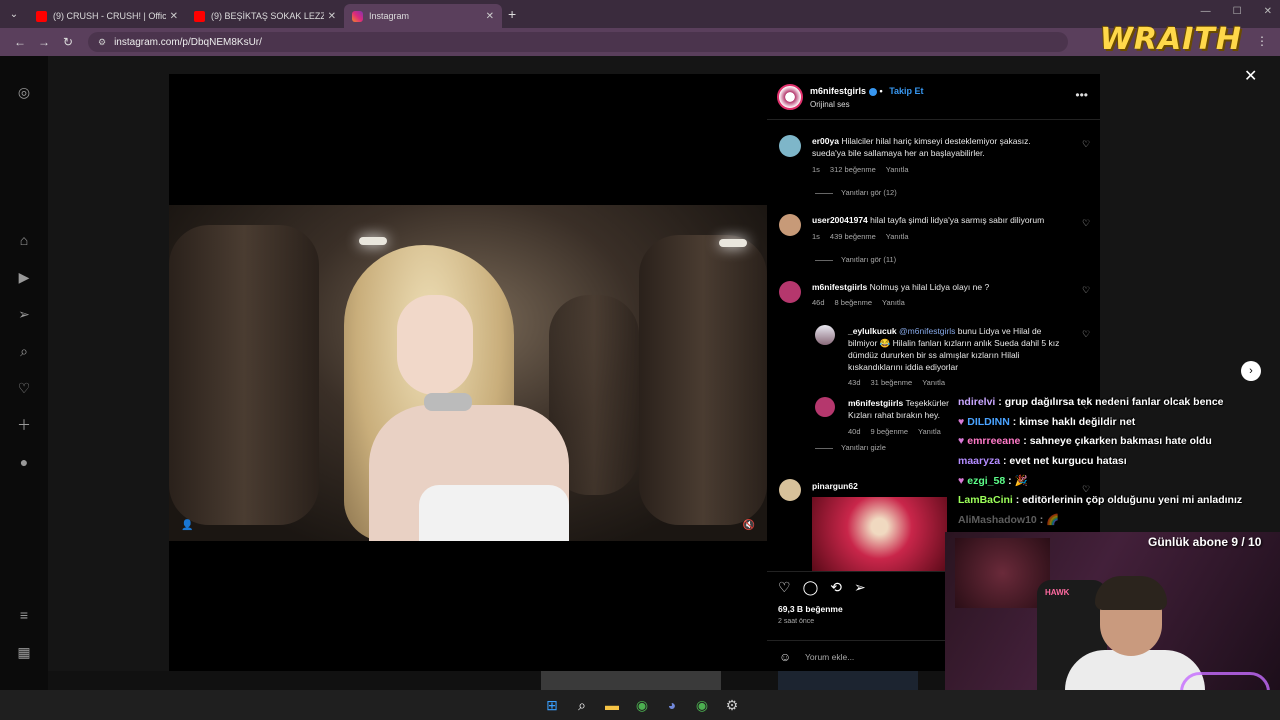 The width and height of the screenshot is (1280, 720). What do you see at coordinates (860, 587) in the screenshot?
I see `share-icon: ➢` at bounding box center [860, 587].